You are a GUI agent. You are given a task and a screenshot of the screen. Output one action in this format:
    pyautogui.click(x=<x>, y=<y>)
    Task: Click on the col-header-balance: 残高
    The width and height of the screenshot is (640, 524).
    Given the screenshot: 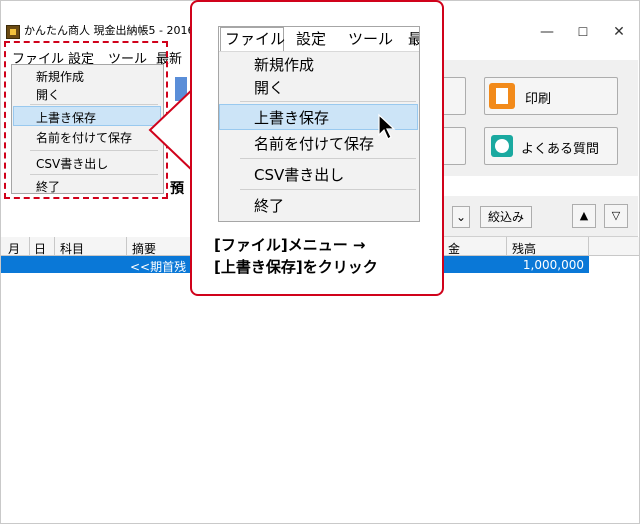 What is the action you would take?
    pyautogui.click(x=524, y=248)
    